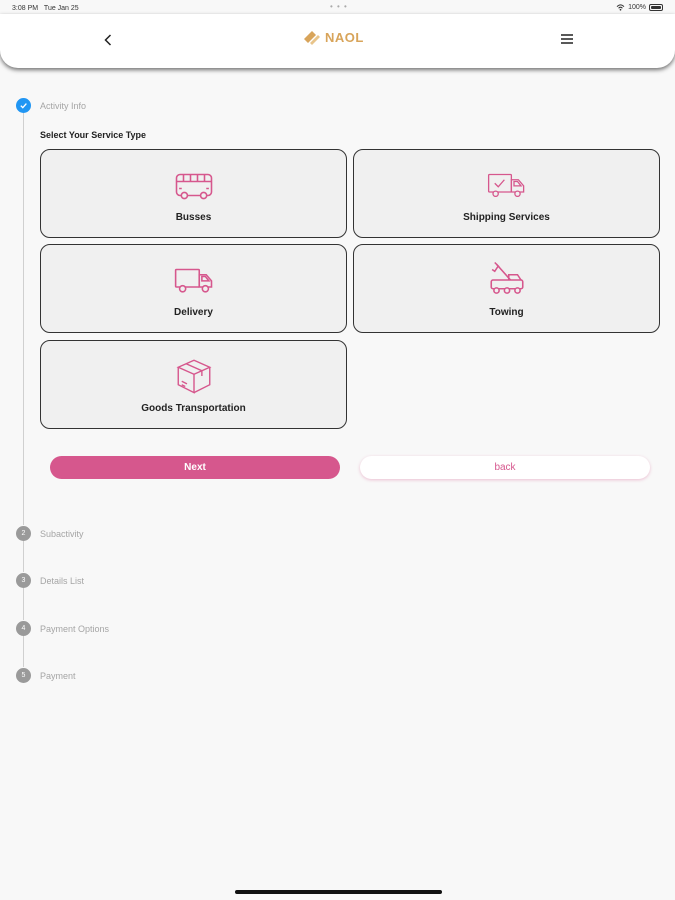 The width and height of the screenshot is (675, 900). I want to click on service-label: Delivery, so click(193, 312).